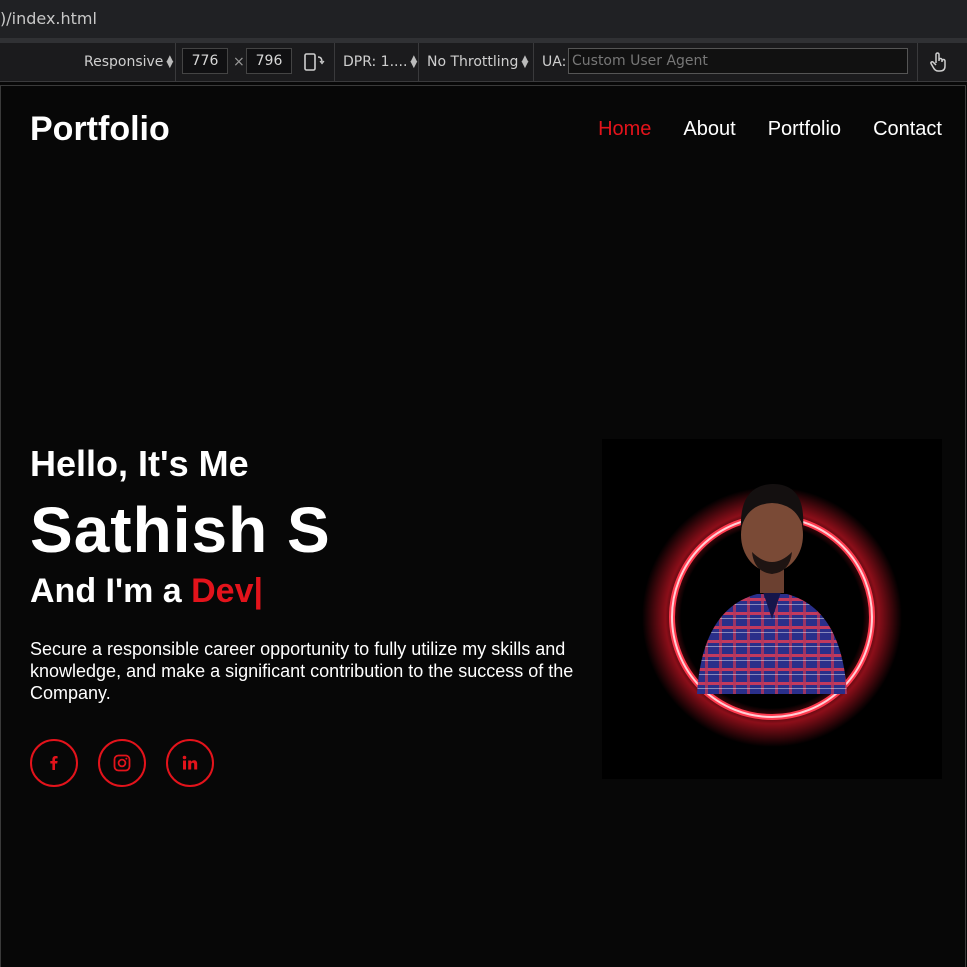 The height and width of the screenshot is (967, 967). What do you see at coordinates (907, 129) in the screenshot?
I see `nav-contact: Contact` at bounding box center [907, 129].